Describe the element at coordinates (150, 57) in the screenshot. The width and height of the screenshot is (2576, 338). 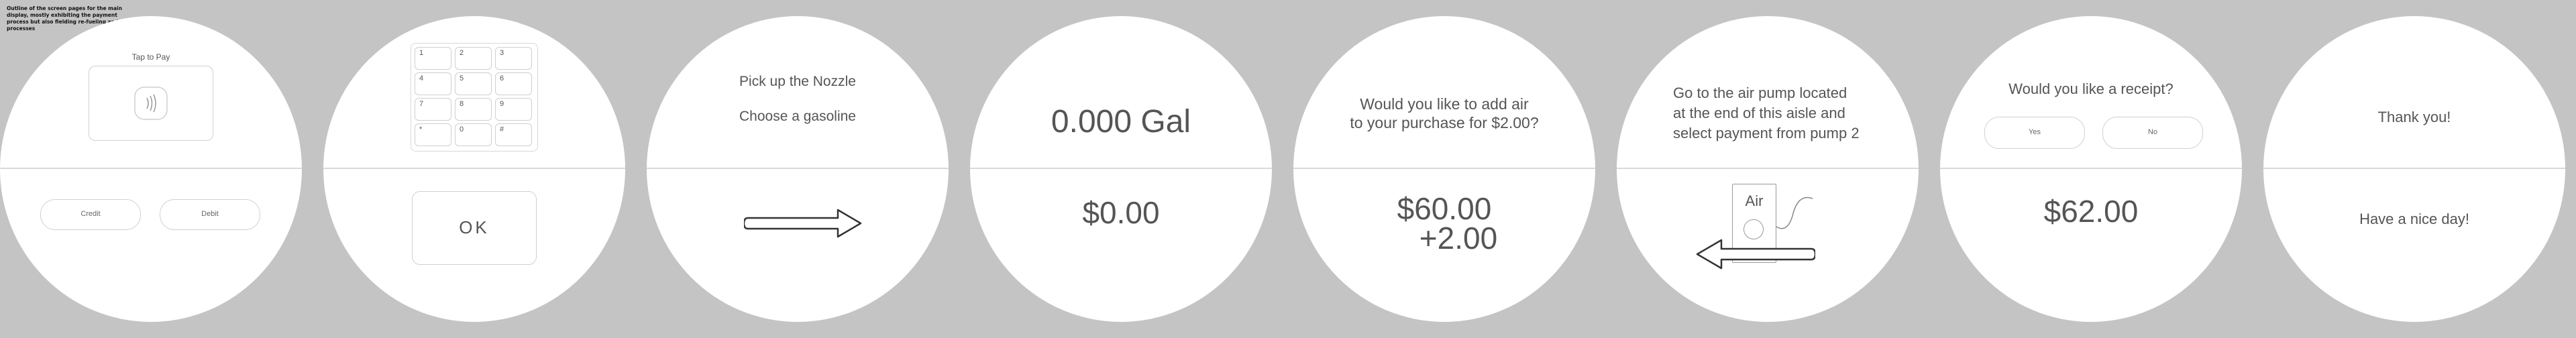
I see `tap-to-pay-label: Tap to Pay` at that location.